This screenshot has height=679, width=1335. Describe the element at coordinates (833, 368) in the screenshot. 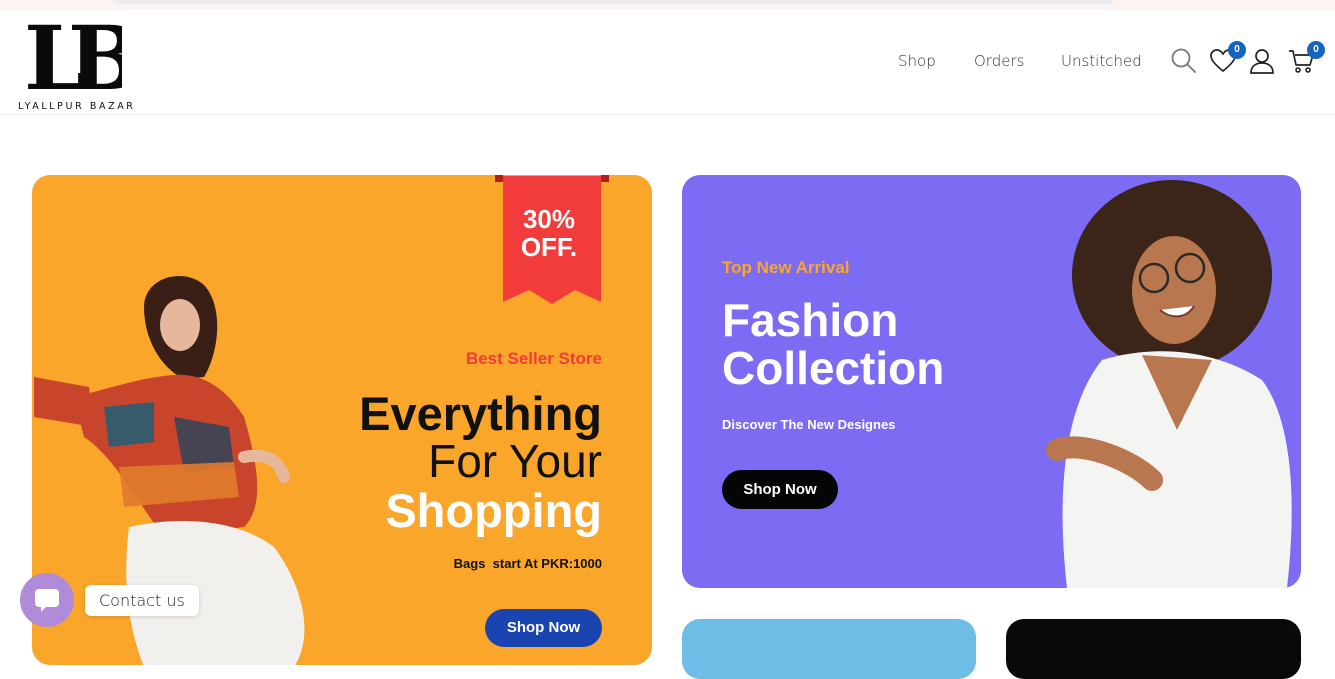

I see `heading-line-collection: Collection` at that location.